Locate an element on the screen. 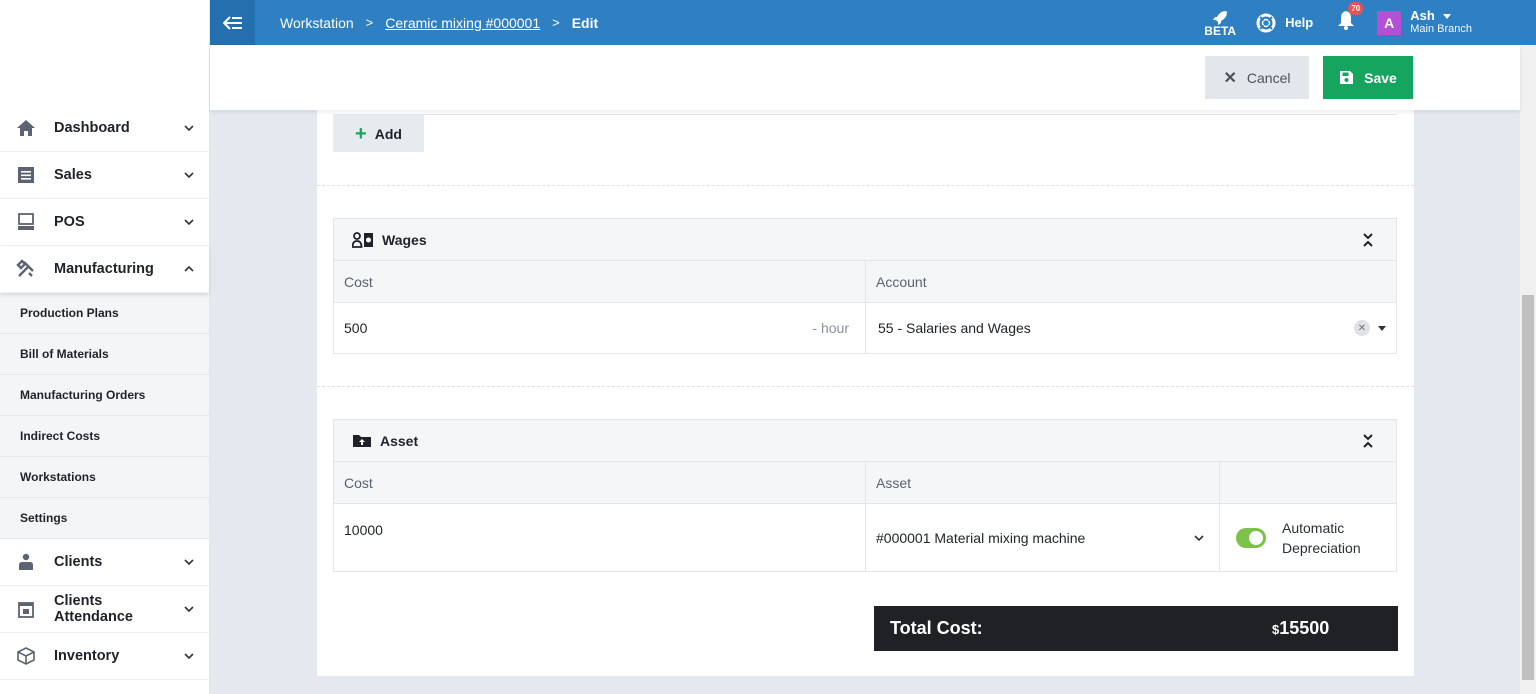 This screenshot has height=694, width=1536. avatar: A is located at coordinates (1389, 22).